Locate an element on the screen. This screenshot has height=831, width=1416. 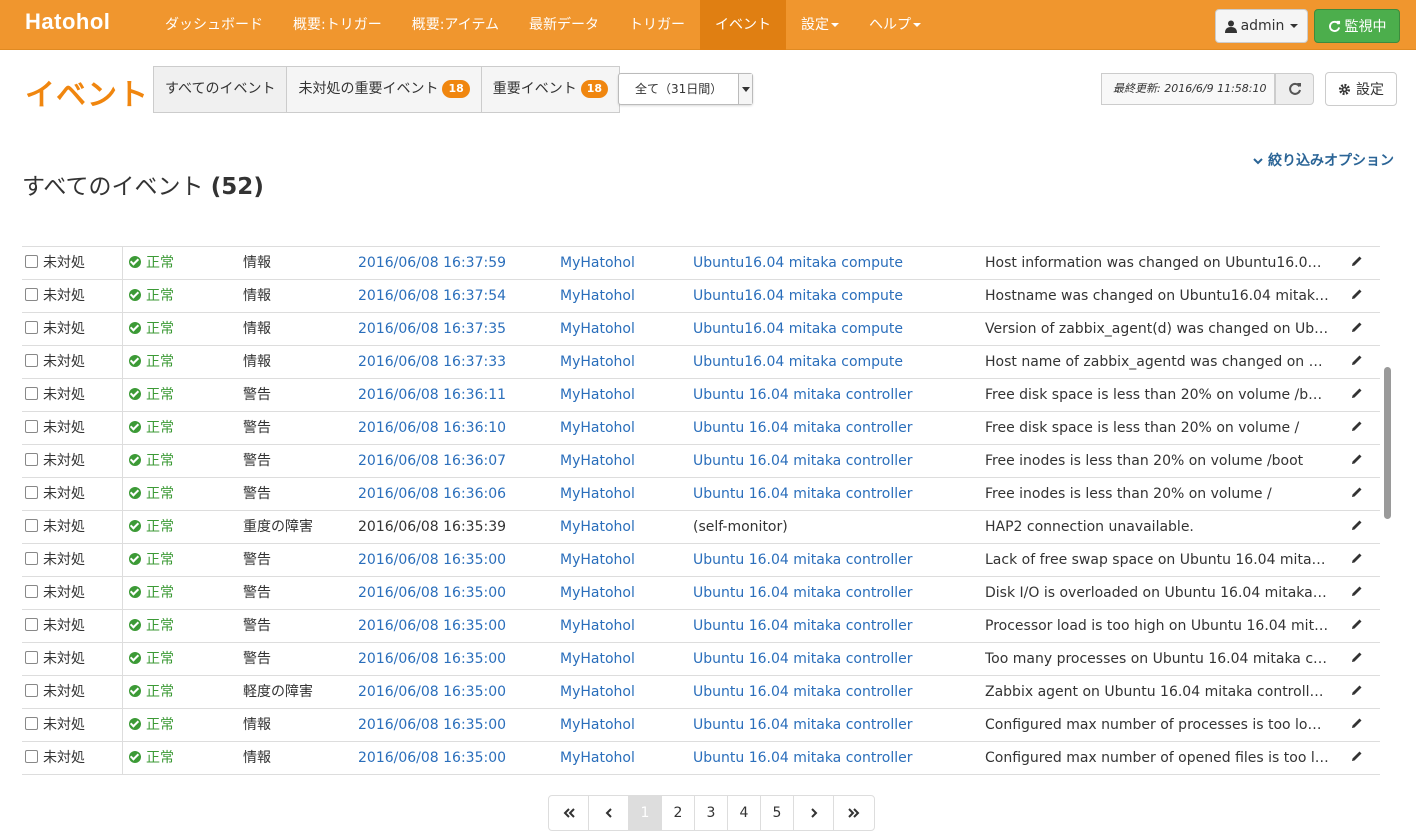
nav-item-3: 最新データ is located at coordinates (564, 25).